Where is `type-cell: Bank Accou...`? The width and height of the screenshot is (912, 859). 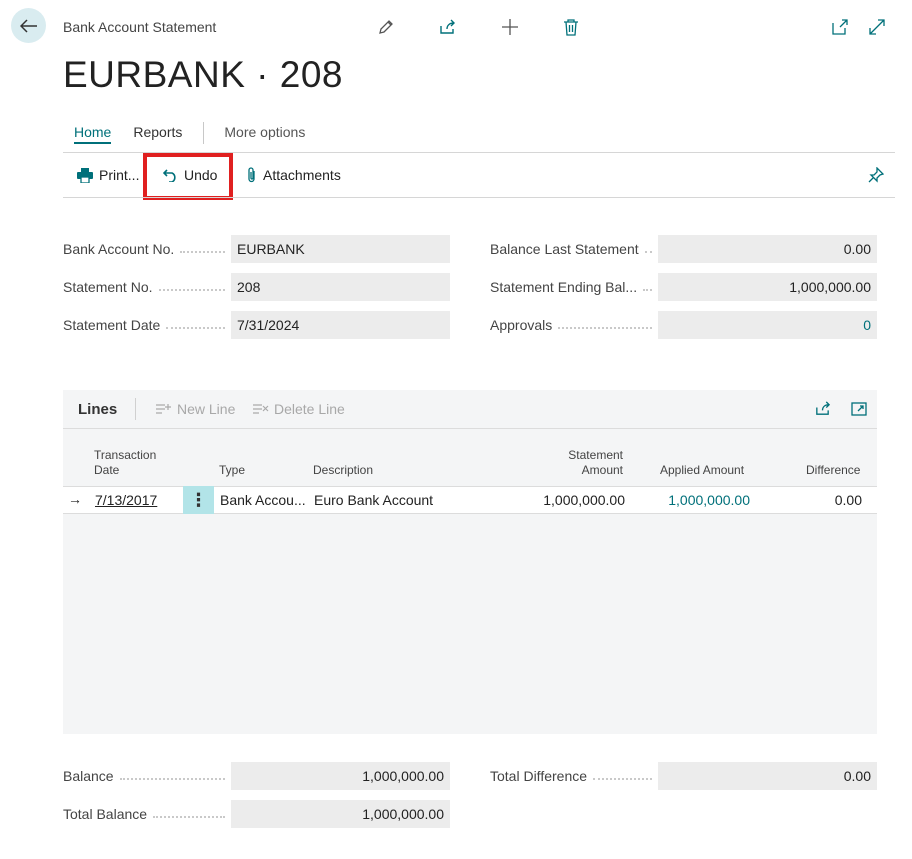 type-cell: Bank Accou... is located at coordinates (263, 500).